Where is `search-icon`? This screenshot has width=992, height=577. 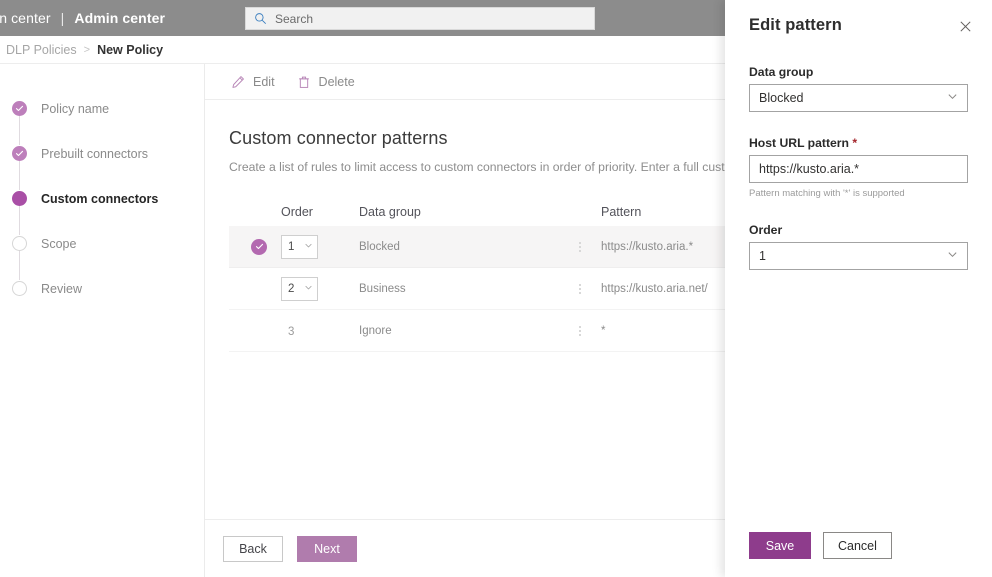
search-icon is located at coordinates (260, 18).